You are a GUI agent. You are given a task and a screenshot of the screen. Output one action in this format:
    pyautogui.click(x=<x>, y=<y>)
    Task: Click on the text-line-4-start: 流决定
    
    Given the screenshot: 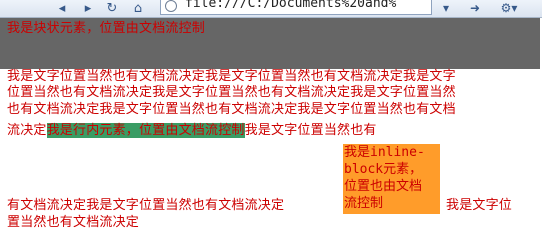 What is the action you would take?
    pyautogui.click(x=27, y=130)
    